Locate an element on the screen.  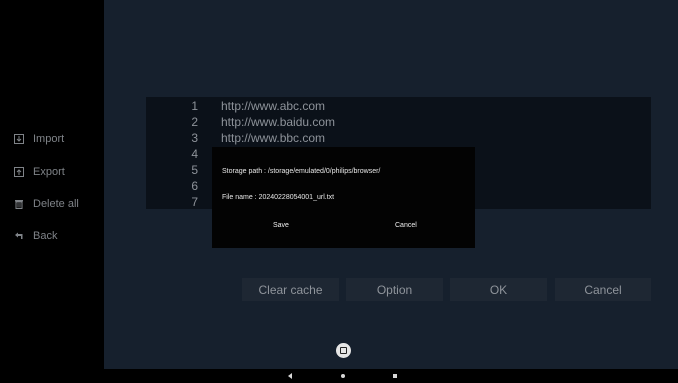
option-button: Option is located at coordinates (394, 289).